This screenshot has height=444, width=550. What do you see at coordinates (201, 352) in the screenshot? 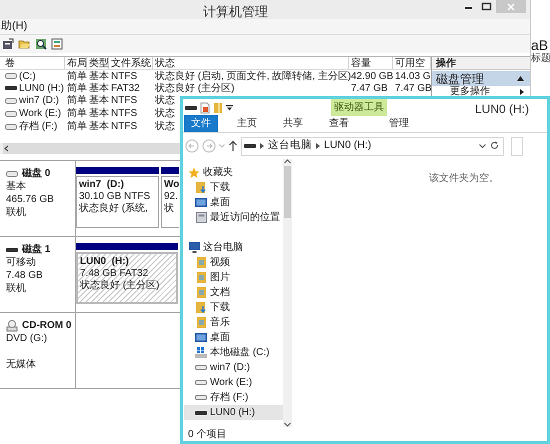
I see `disk-drive-icon` at bounding box center [201, 352].